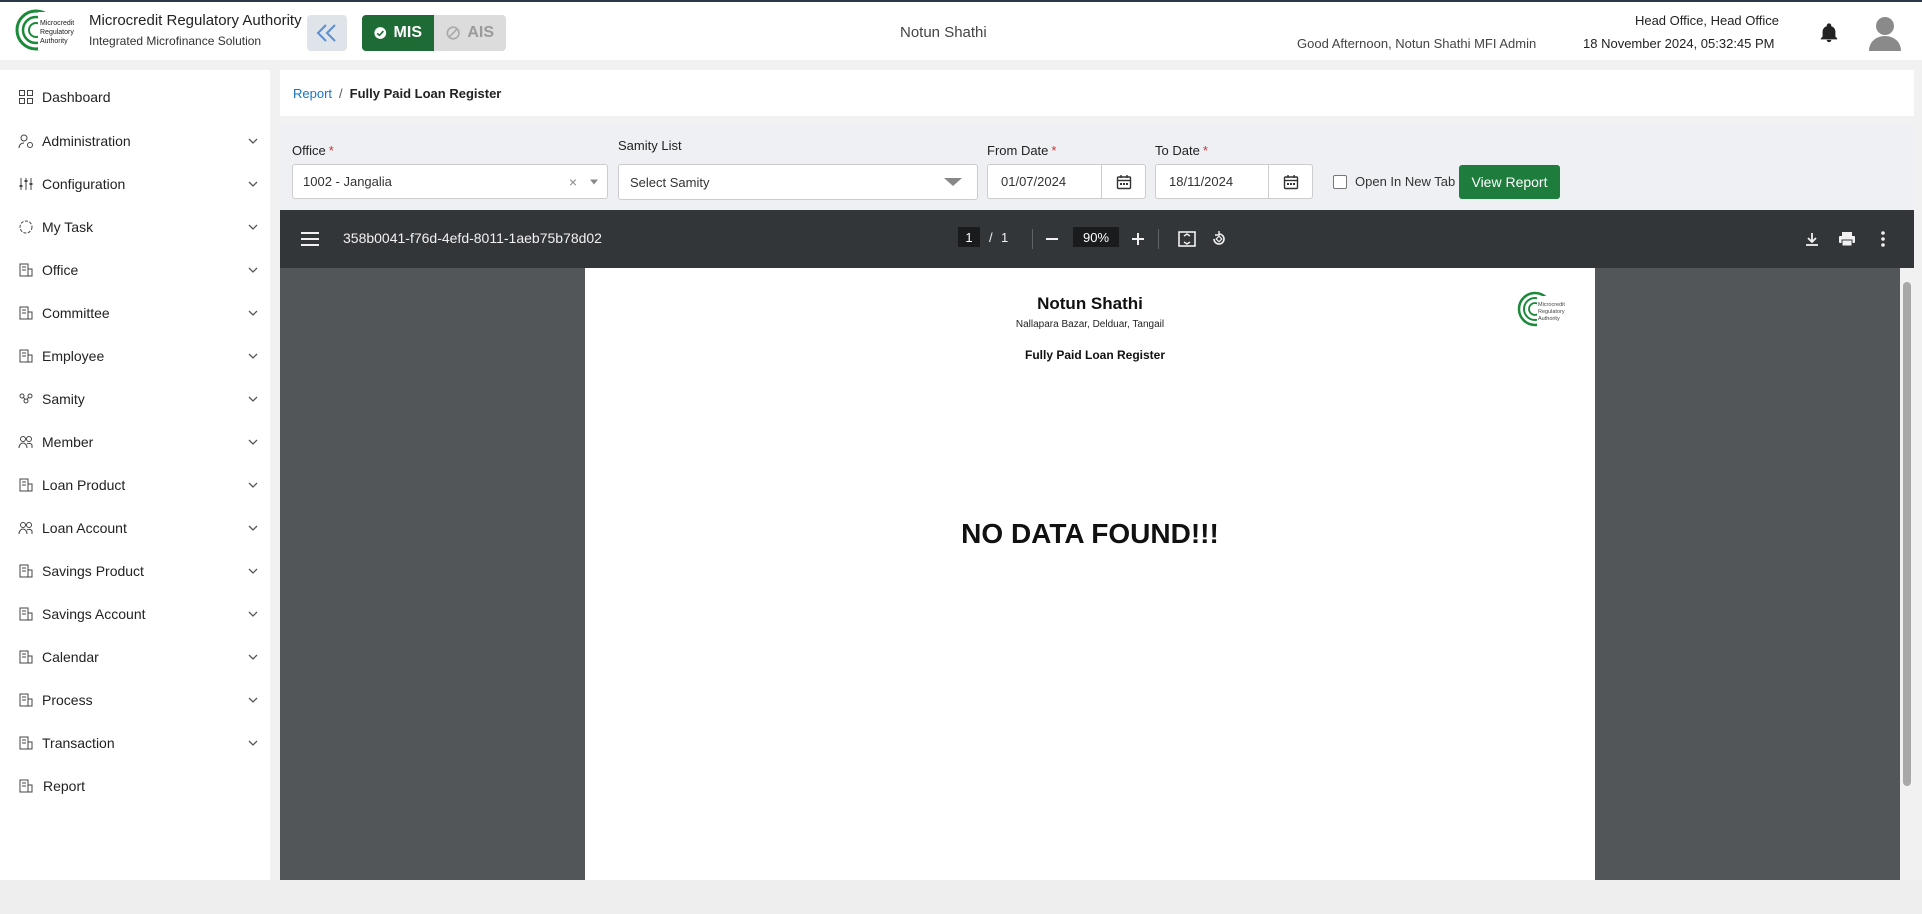  What do you see at coordinates (135, 528) in the screenshot?
I see `sidebar-item-loan-account: Loan Account` at bounding box center [135, 528].